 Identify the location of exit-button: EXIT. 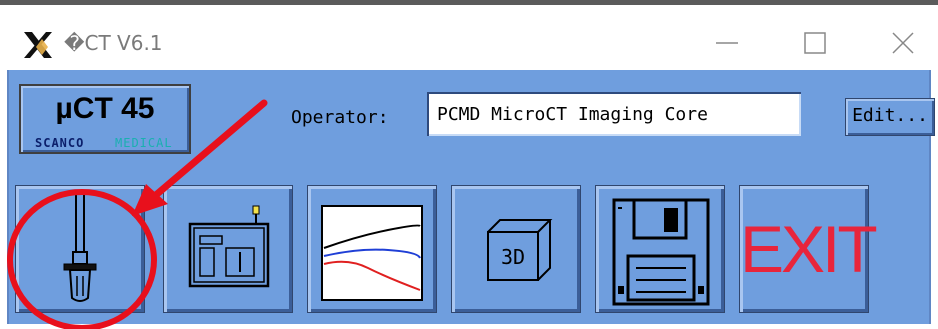
(808, 249).